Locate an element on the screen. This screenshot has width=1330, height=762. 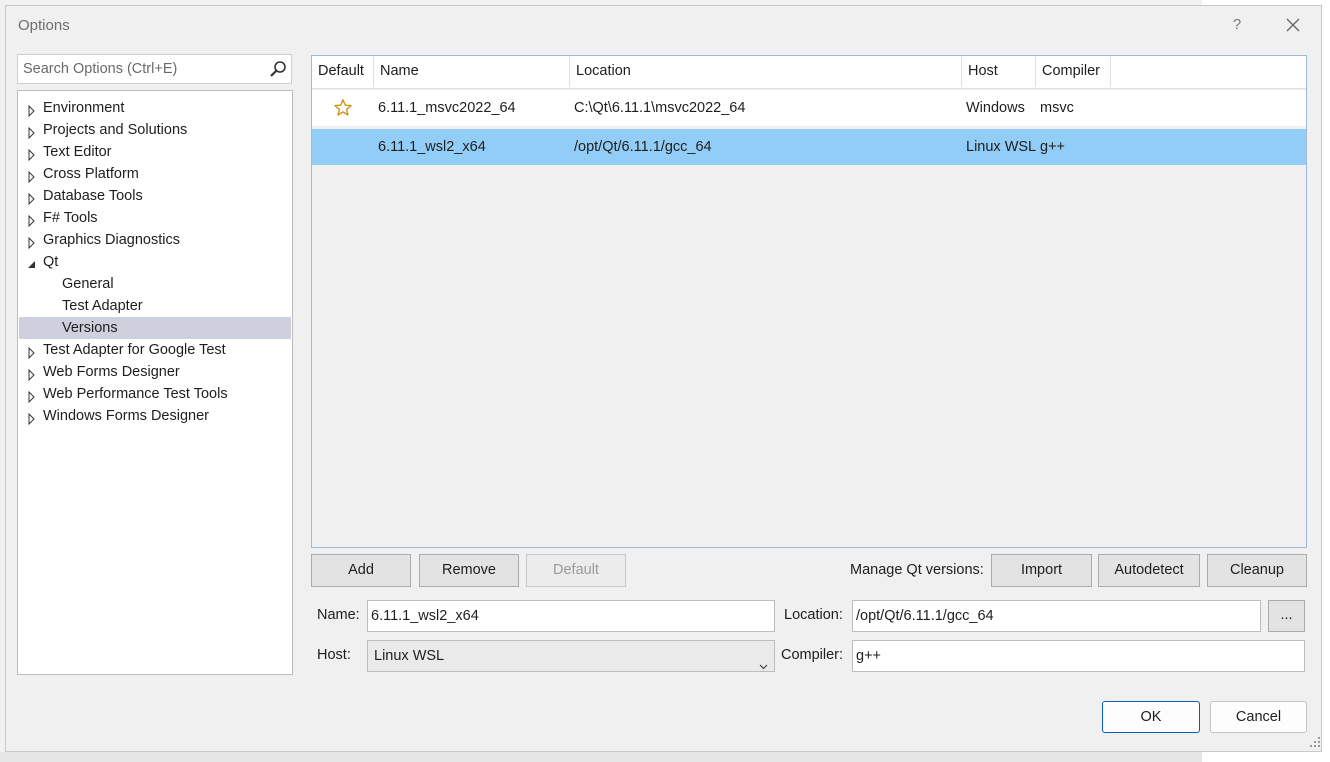
cell-name: 6.11.1_wsl2_x64 is located at coordinates (432, 147).